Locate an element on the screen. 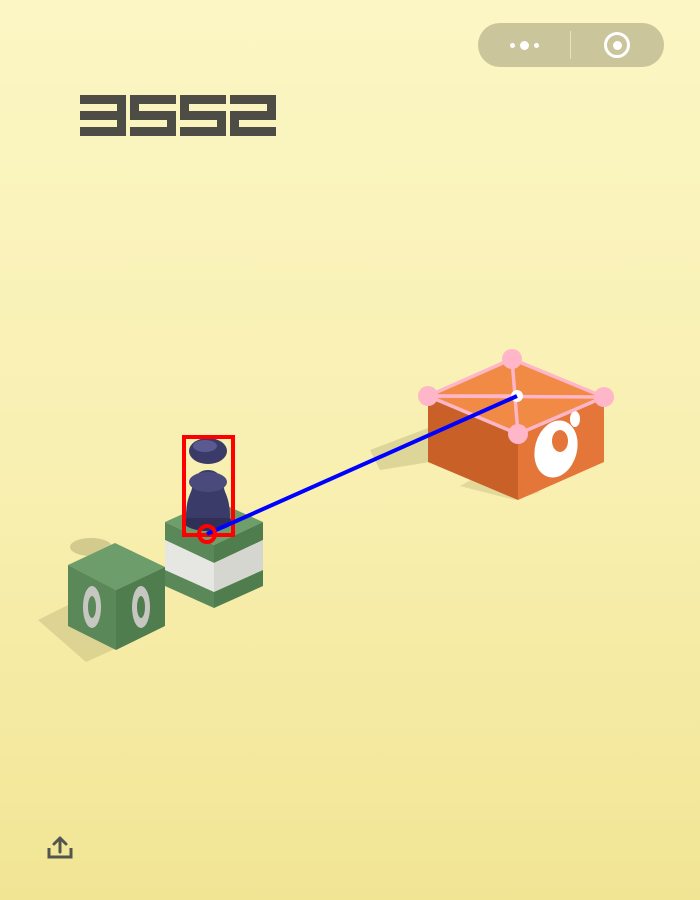 This screenshot has width=700, height=900. score-display is located at coordinates (178, 115).